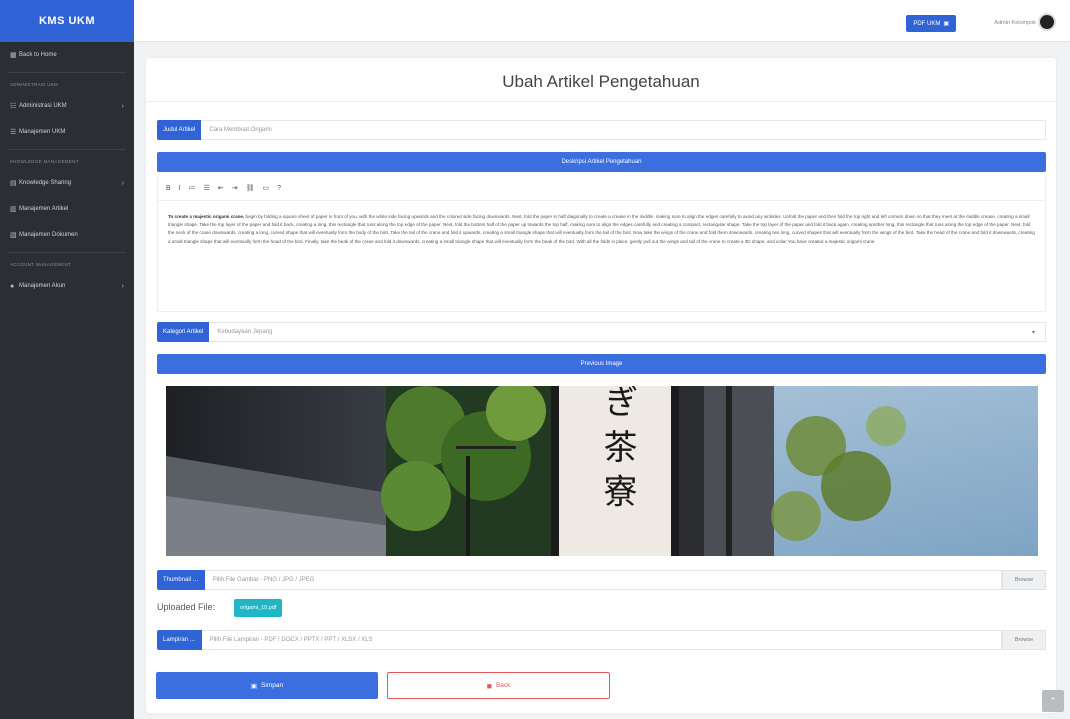 This screenshot has width=1070, height=719. What do you see at coordinates (601, 81) in the screenshot?
I see `page-title: Ubah Artikel Pengetahuan` at bounding box center [601, 81].